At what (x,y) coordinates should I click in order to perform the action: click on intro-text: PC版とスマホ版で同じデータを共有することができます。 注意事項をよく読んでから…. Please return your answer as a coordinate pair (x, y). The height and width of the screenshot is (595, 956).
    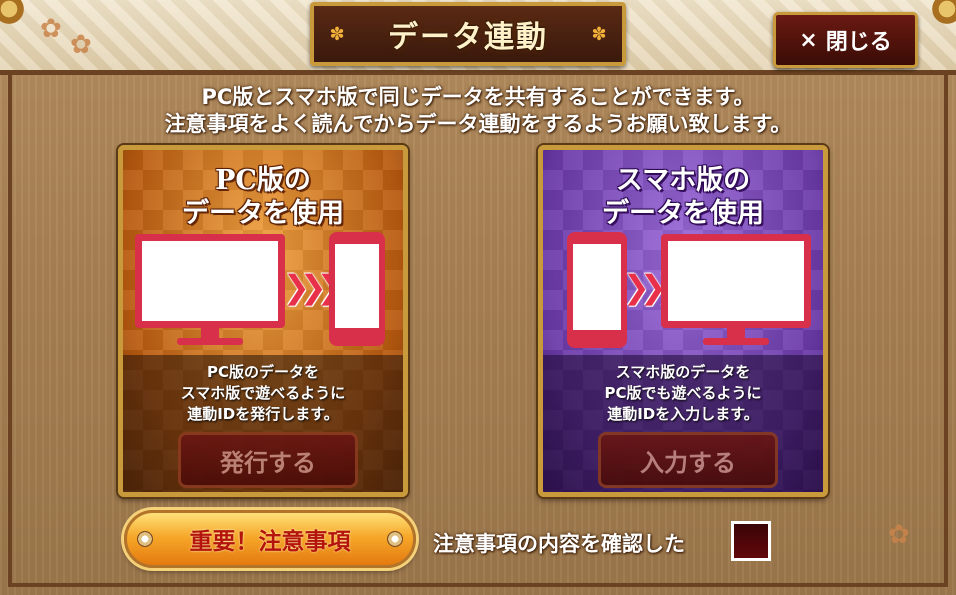
    Looking at the image, I should click on (478, 111).